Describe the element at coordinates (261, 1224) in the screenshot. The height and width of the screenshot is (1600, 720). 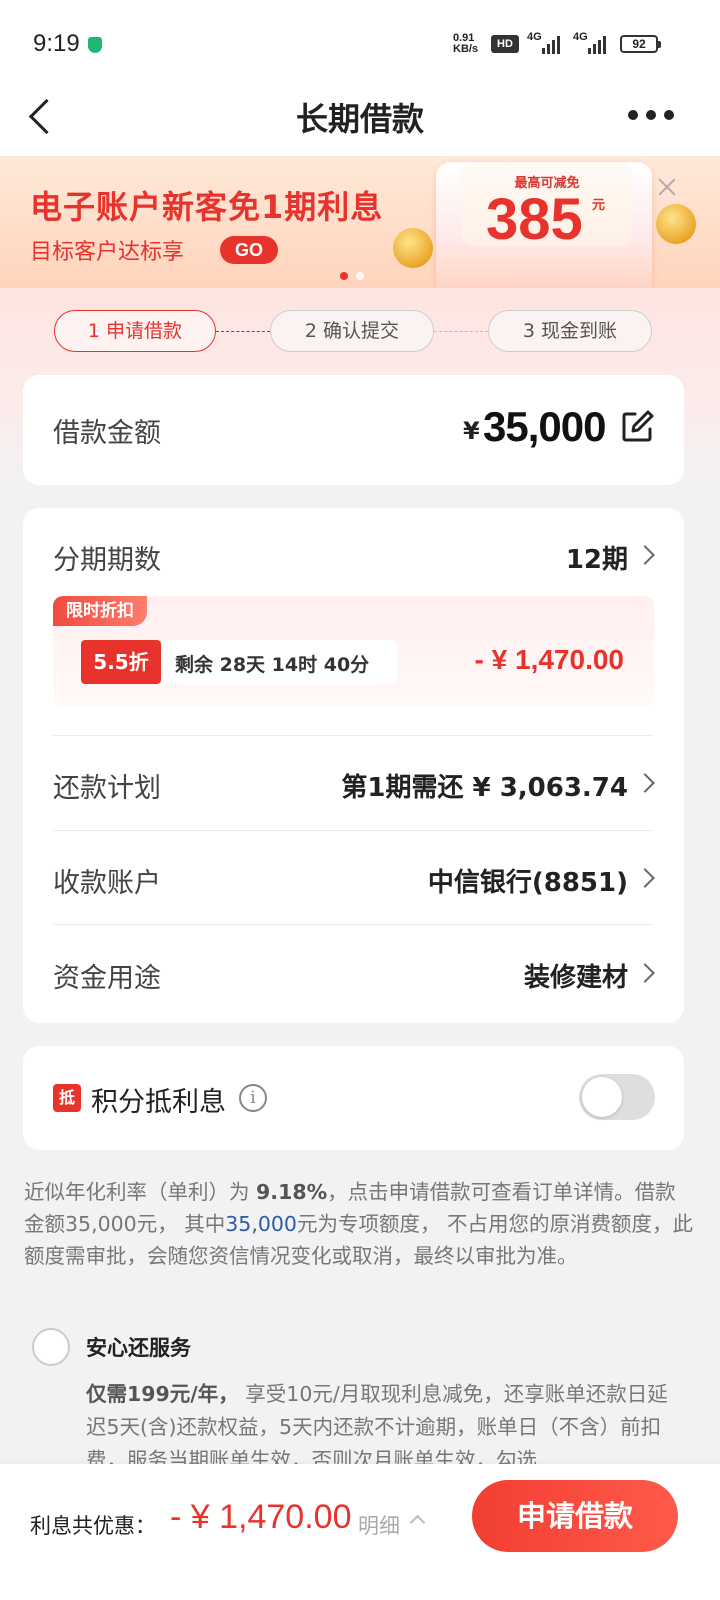
I see `special-quota-amount: 35,000` at that location.